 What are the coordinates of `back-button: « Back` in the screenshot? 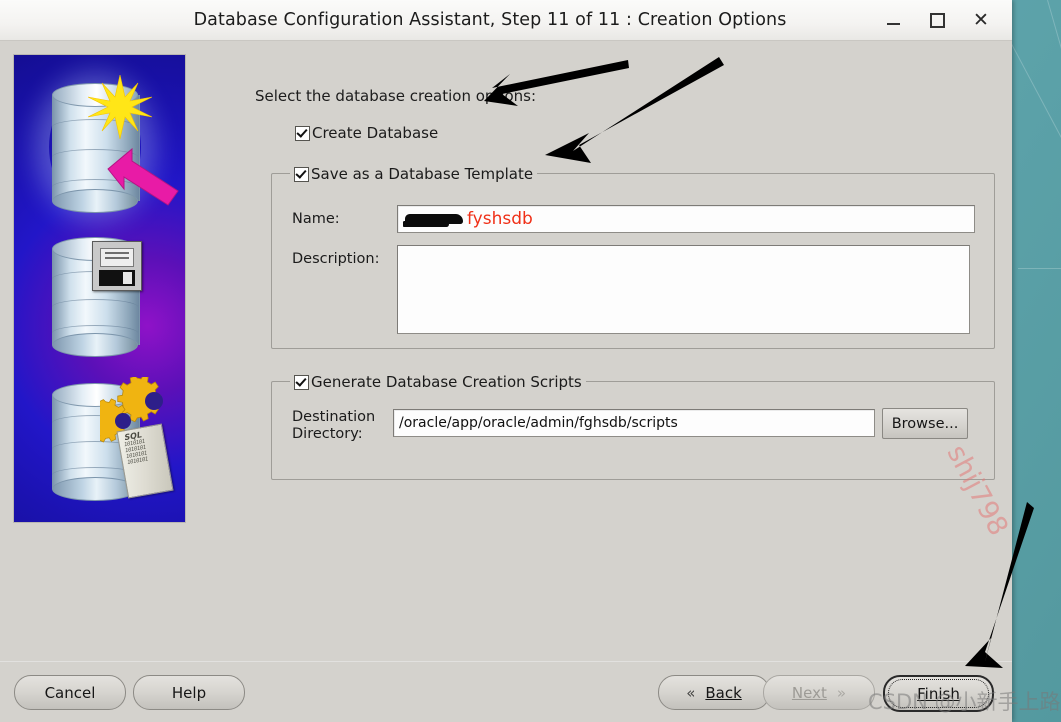 It's located at (714, 692).